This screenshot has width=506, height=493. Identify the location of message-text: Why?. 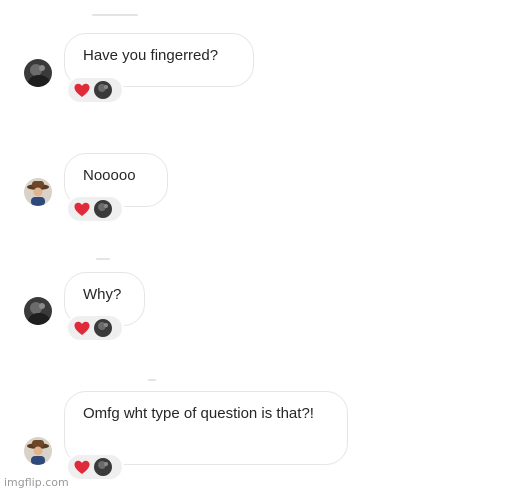
(102, 294).